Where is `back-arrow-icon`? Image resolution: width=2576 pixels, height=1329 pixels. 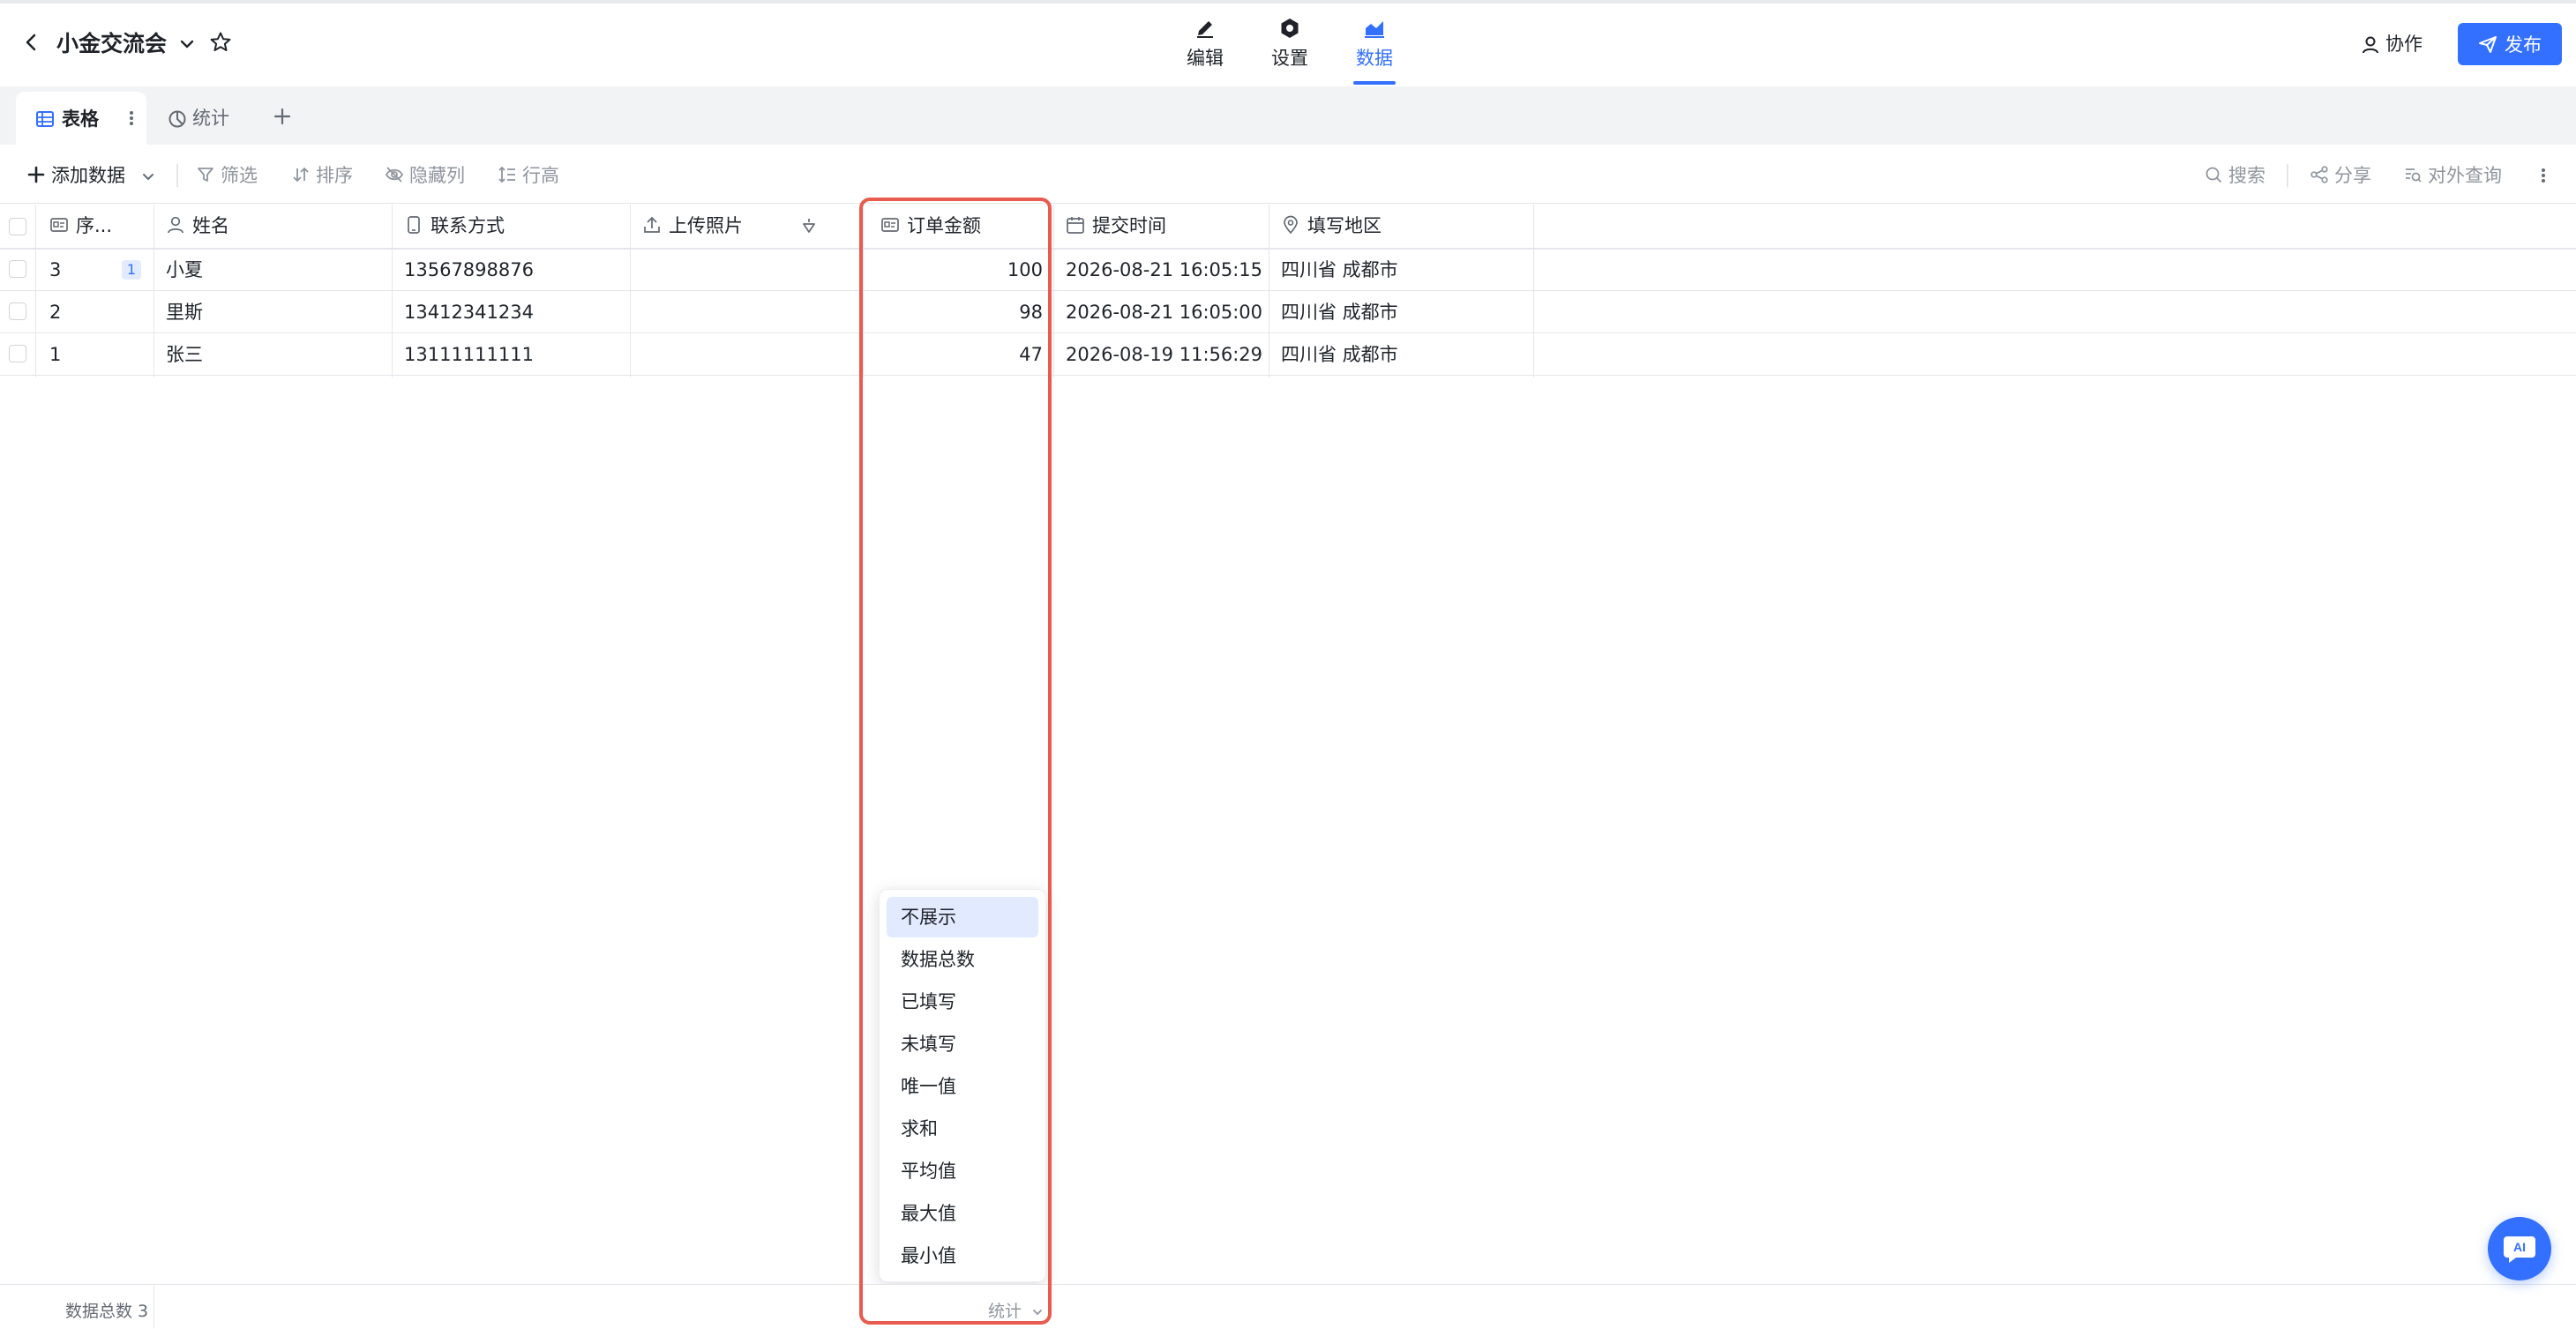 back-arrow-icon is located at coordinates (32, 42).